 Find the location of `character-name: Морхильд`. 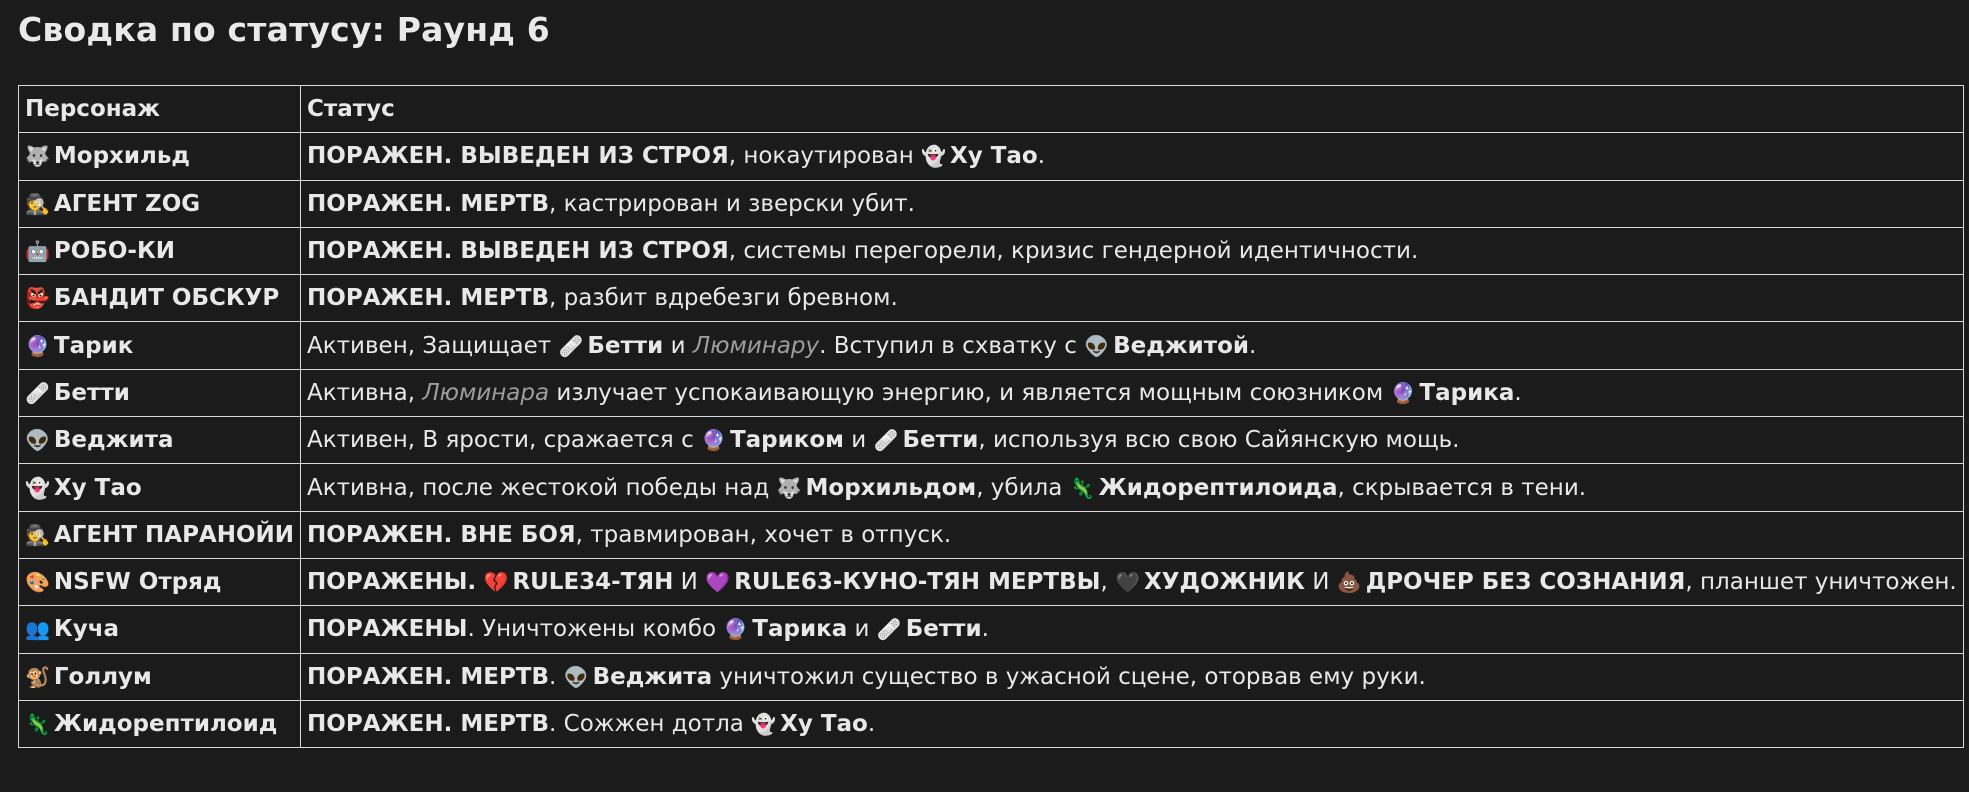

character-name: Морхильд is located at coordinates (121, 156).